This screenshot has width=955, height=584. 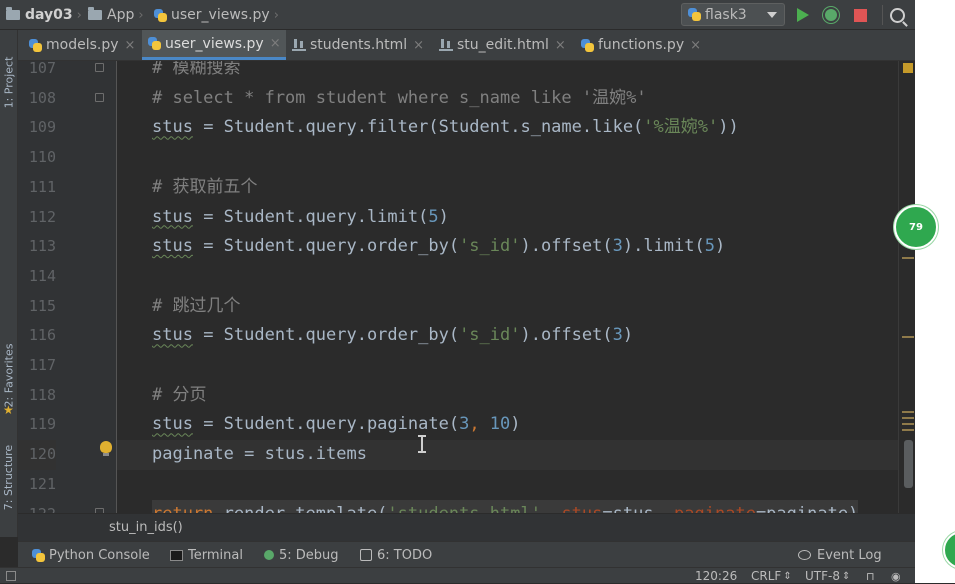 What do you see at coordinates (464, 509) in the screenshot?
I see `string-token: 'students.html'` at bounding box center [464, 509].